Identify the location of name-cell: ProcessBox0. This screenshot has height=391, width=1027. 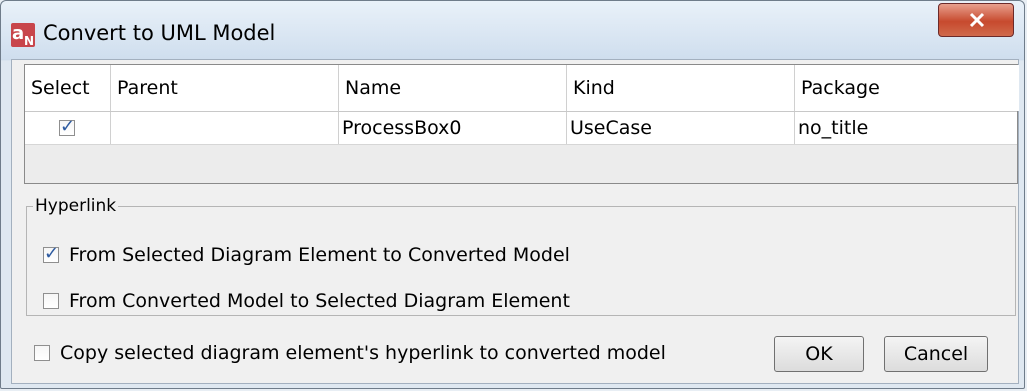
(453, 128).